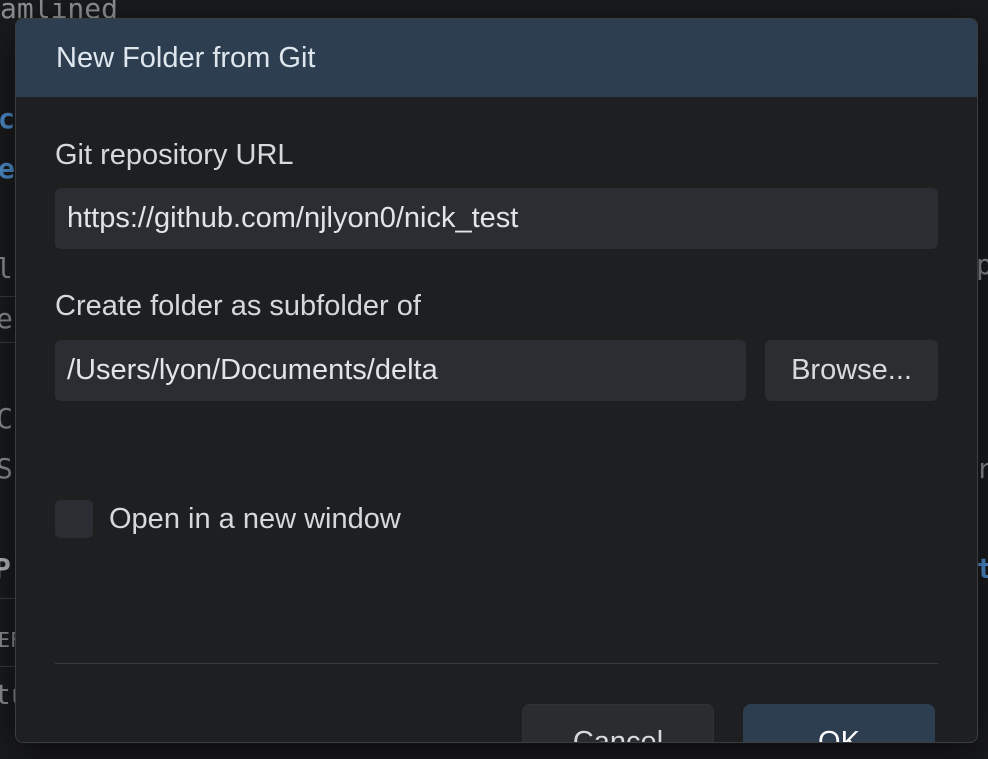 The image size is (988, 759). Describe the element at coordinates (74, 519) in the screenshot. I see `open-new-window-checkbox` at that location.